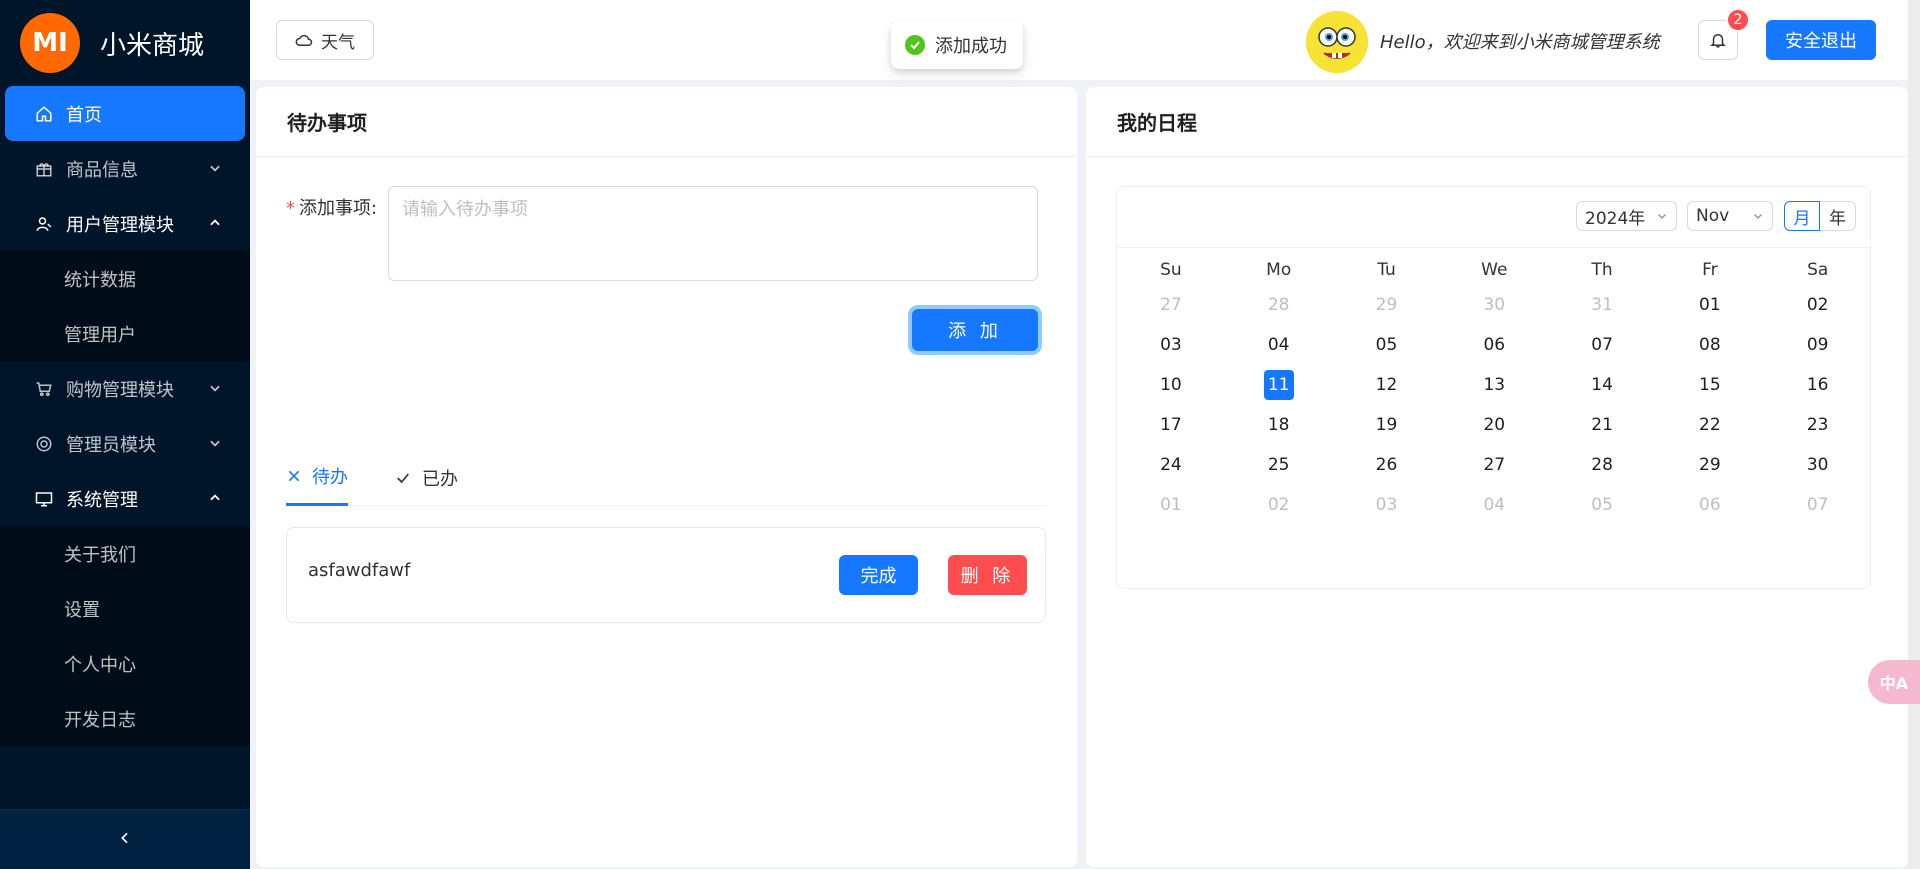  I want to click on calendar-day: 11, so click(1279, 385).